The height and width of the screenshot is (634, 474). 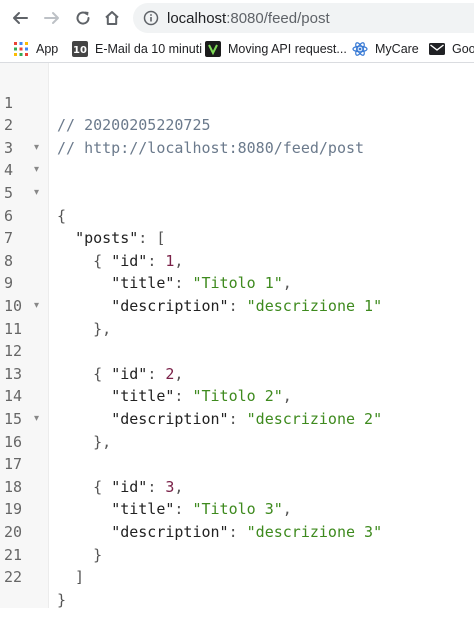 I want to click on code-line: 11 ▾ {, so click(x=237, y=339).